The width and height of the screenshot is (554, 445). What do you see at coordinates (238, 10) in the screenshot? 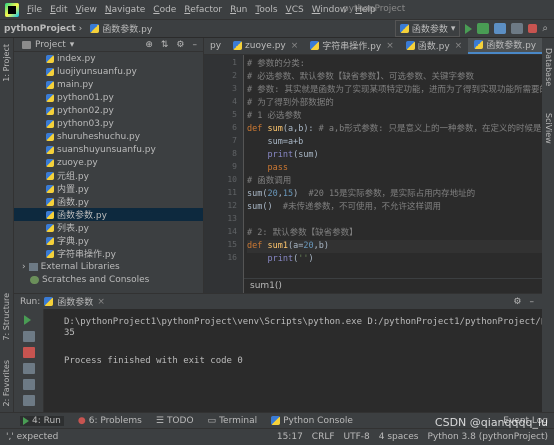
I see `menu-run: Run` at bounding box center [238, 10].